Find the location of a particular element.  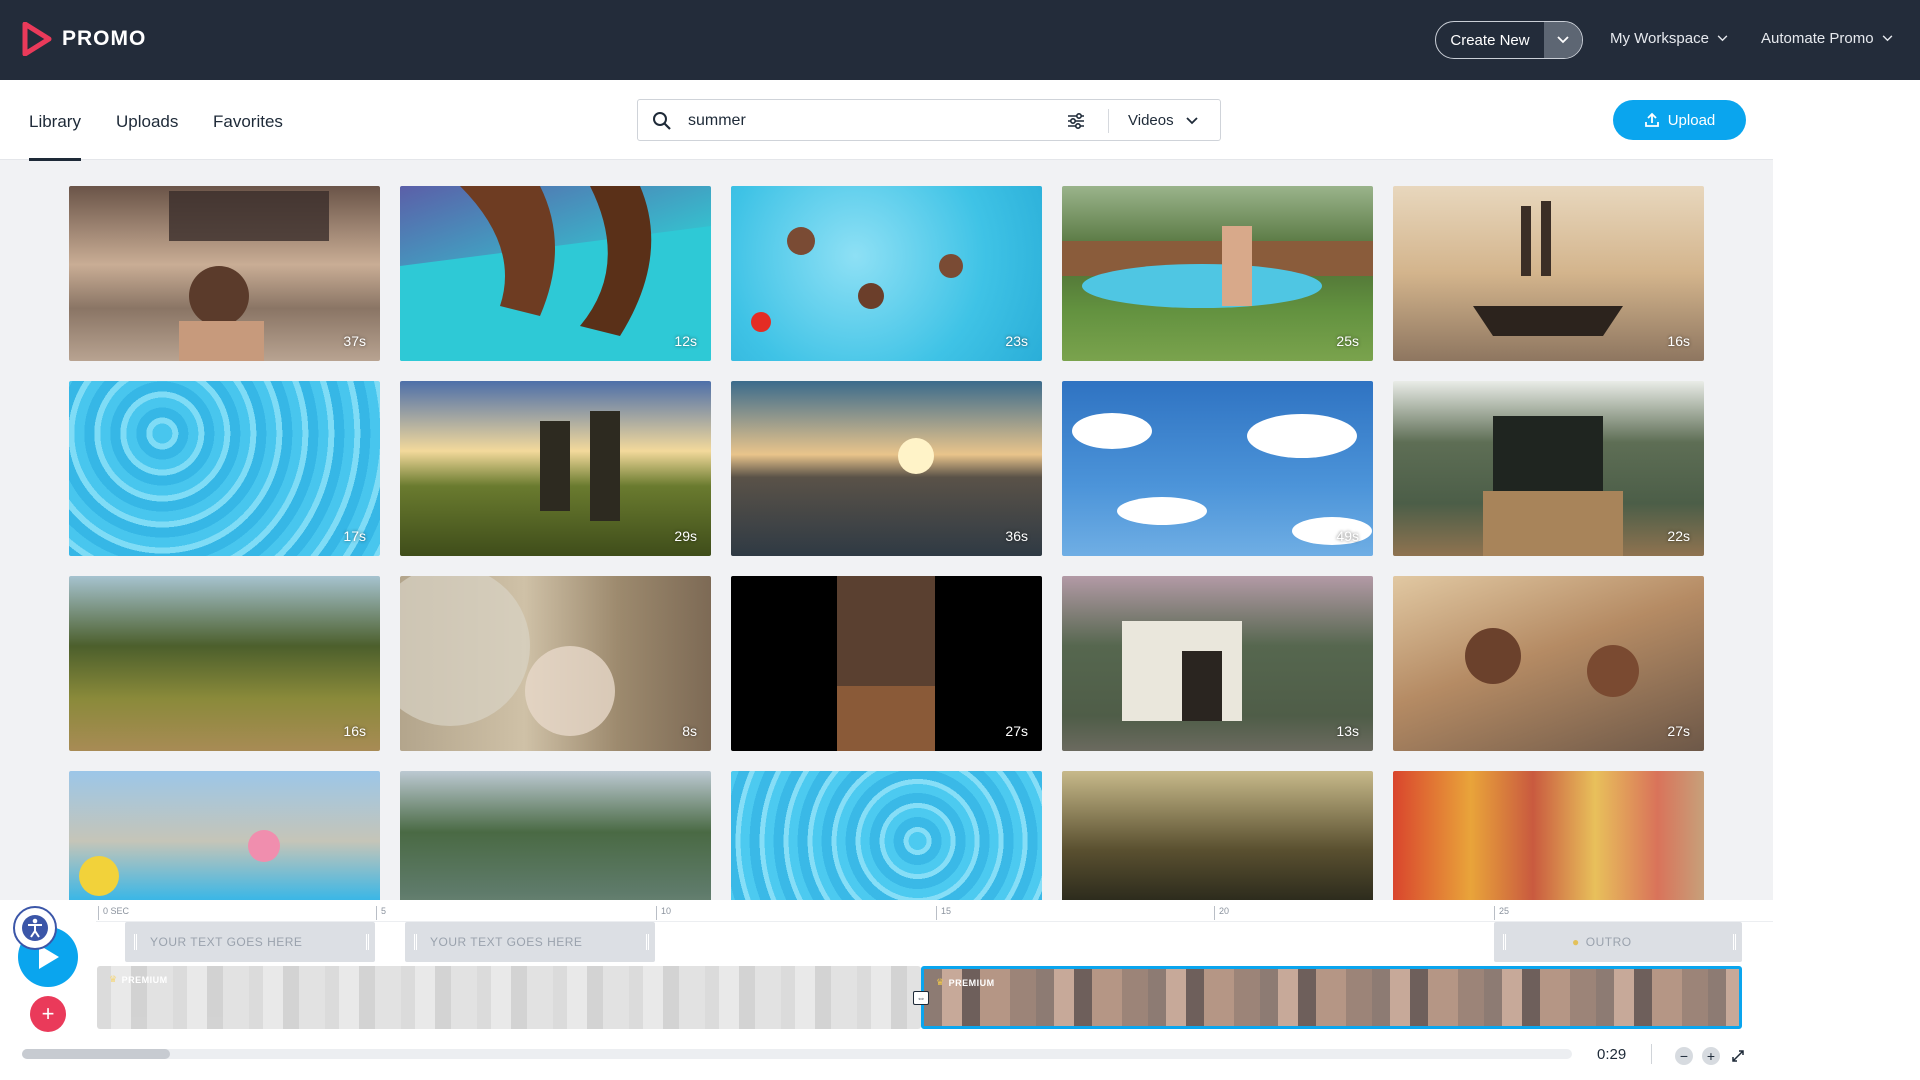

video-card: 25s is located at coordinates (1217, 273).